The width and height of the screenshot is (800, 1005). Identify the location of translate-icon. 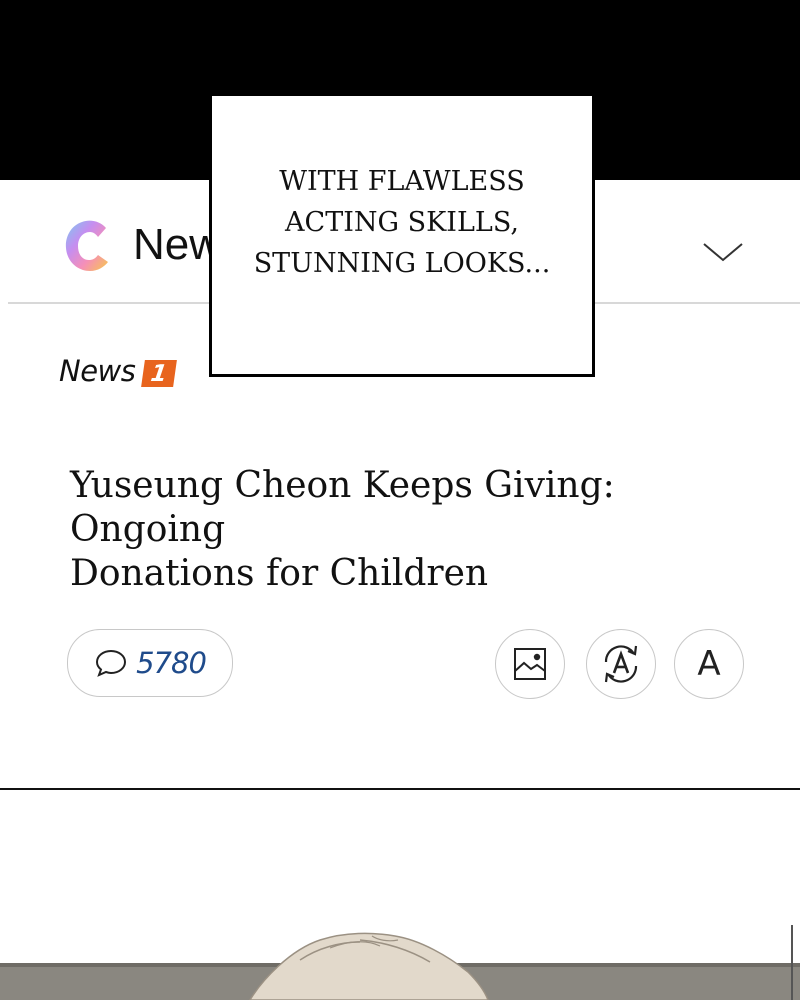
(621, 664).